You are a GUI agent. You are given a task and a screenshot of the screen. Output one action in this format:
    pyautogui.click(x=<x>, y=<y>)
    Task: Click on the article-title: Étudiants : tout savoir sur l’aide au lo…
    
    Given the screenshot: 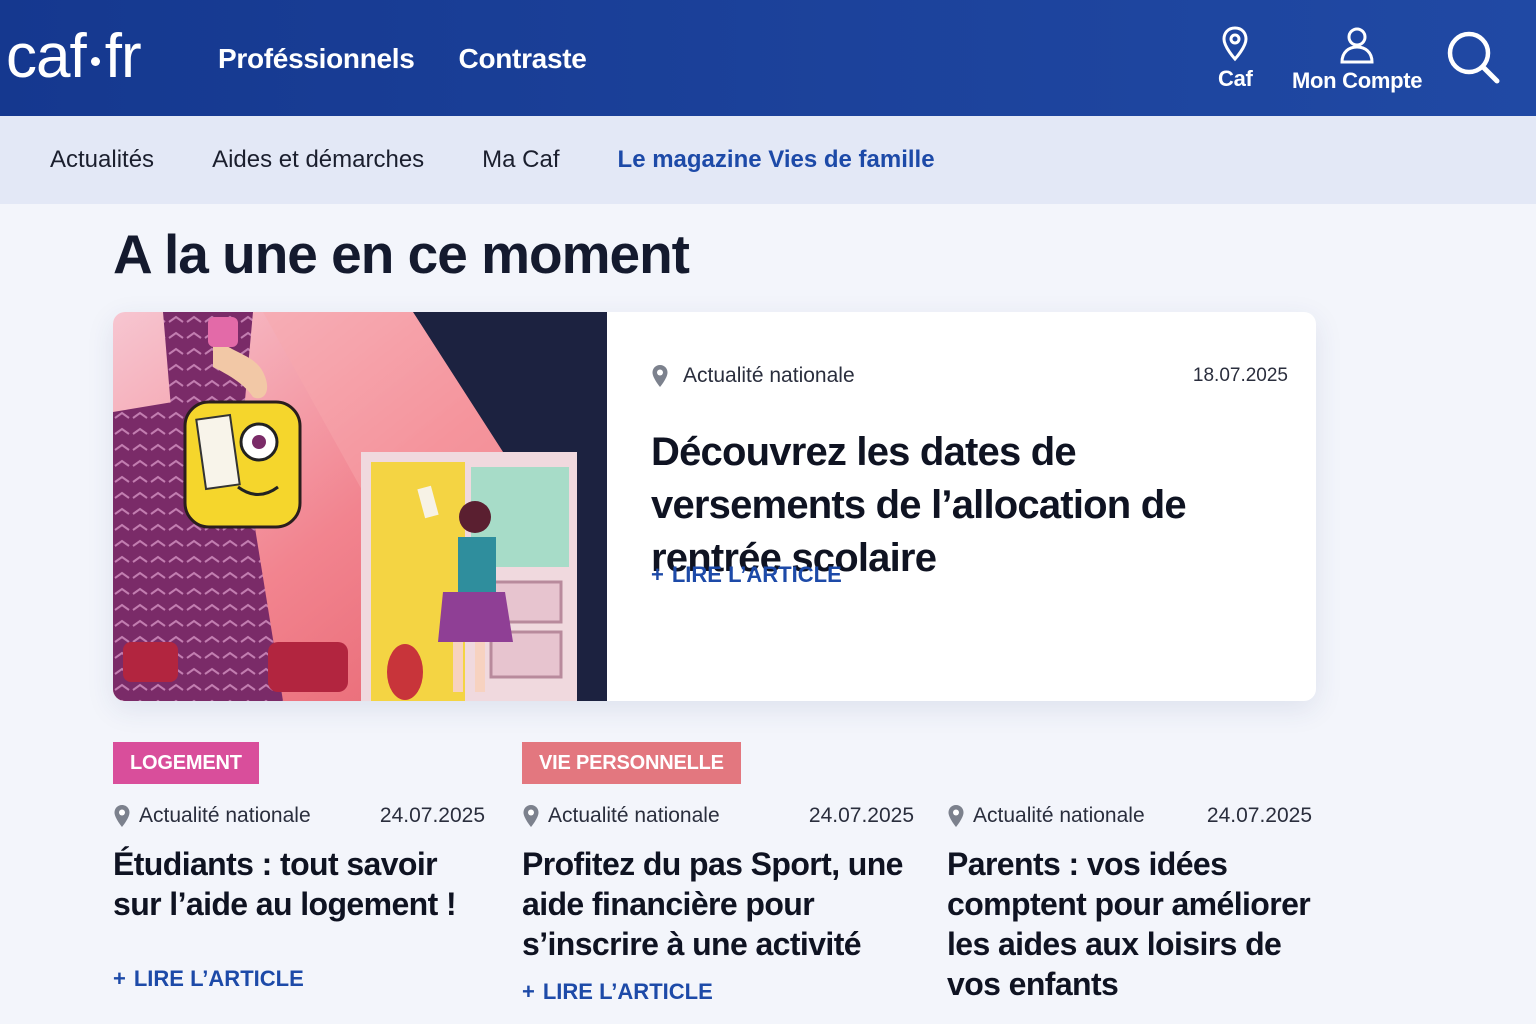 What is the action you would take?
    pyautogui.click(x=299, y=884)
    